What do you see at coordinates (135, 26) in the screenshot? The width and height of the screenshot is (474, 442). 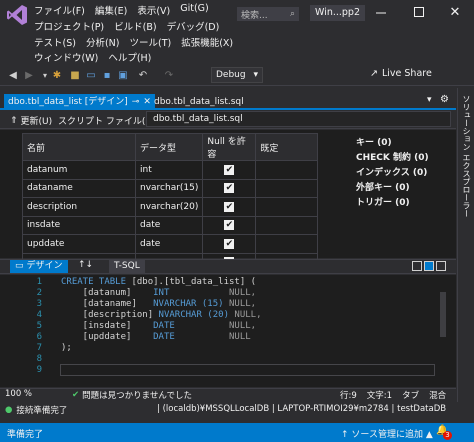 I see `menu-build: ビルド(B)` at bounding box center [135, 26].